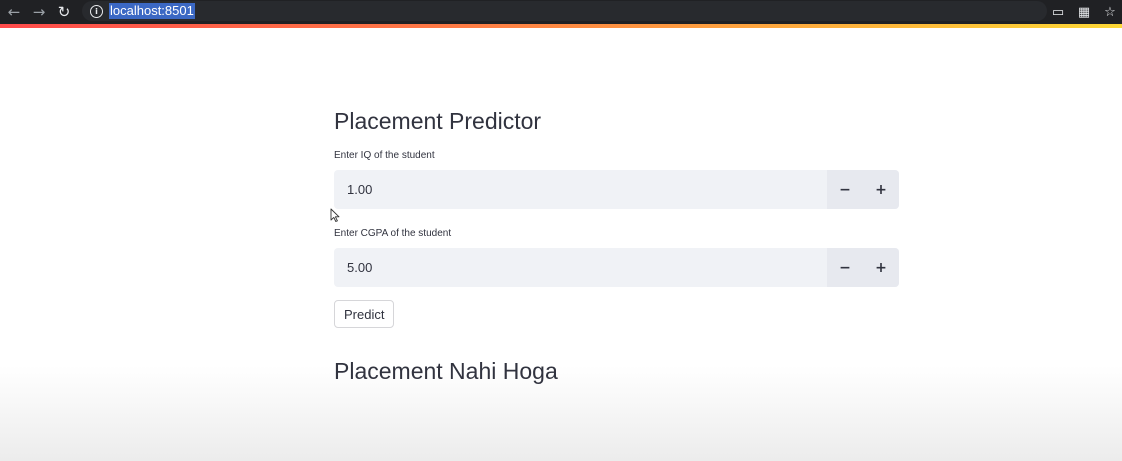 This screenshot has height=461, width=1122. I want to click on cgpa-increment-button: +, so click(881, 267).